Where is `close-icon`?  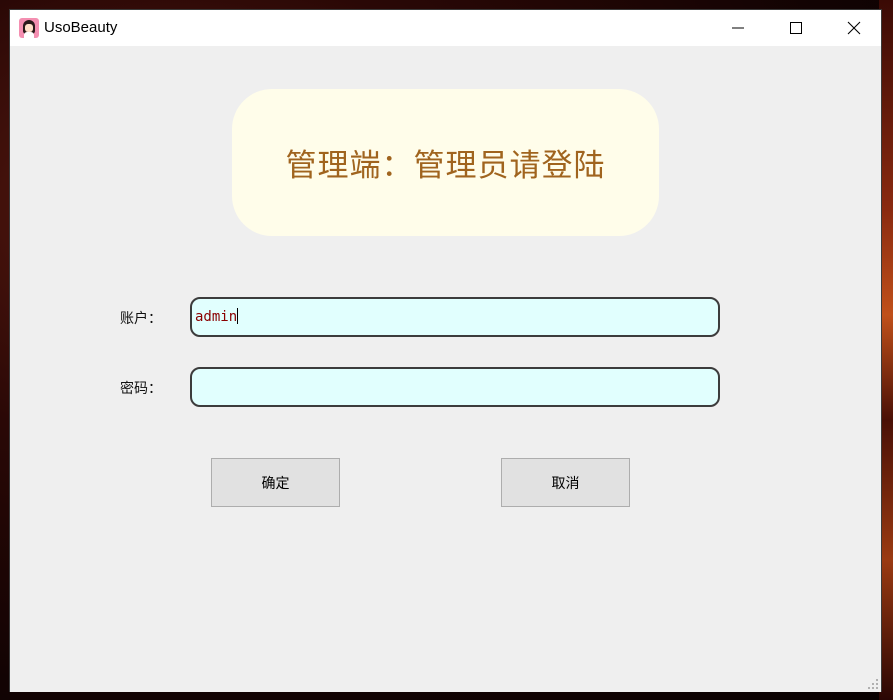
close-icon is located at coordinates (854, 28).